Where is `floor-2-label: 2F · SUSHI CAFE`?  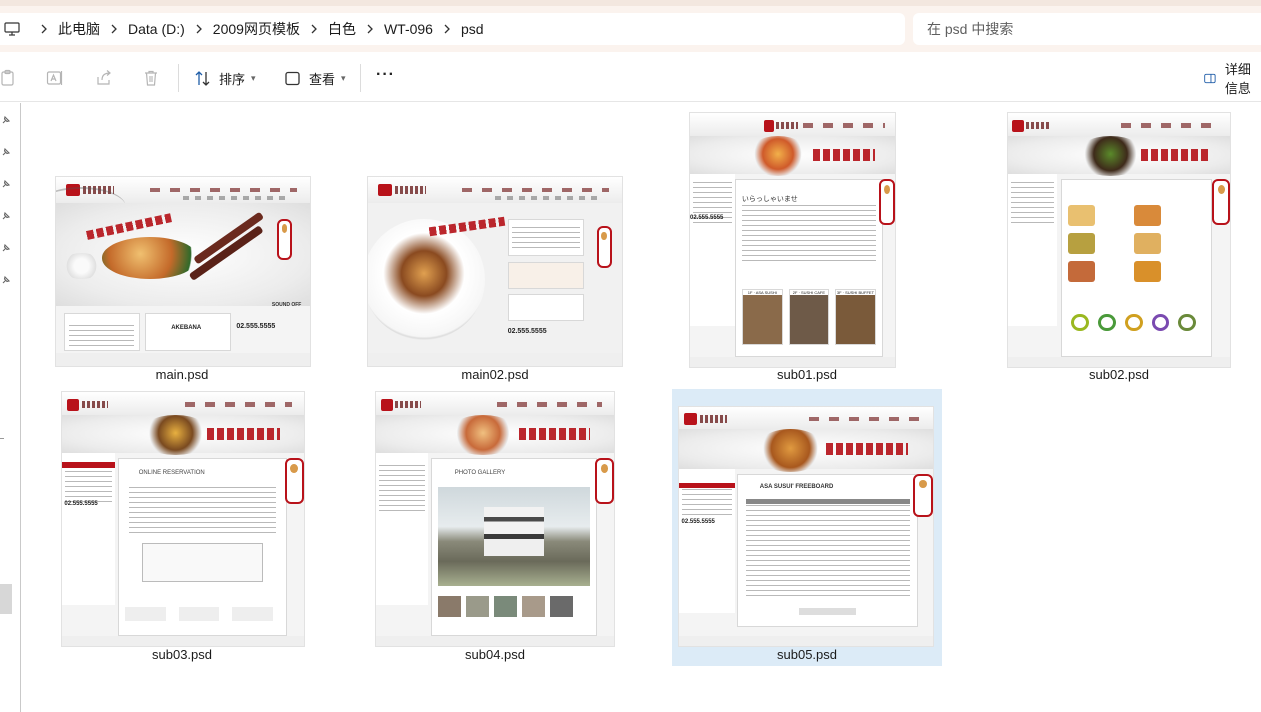 floor-2-label: 2F · SUSHI CAFE is located at coordinates (809, 293).